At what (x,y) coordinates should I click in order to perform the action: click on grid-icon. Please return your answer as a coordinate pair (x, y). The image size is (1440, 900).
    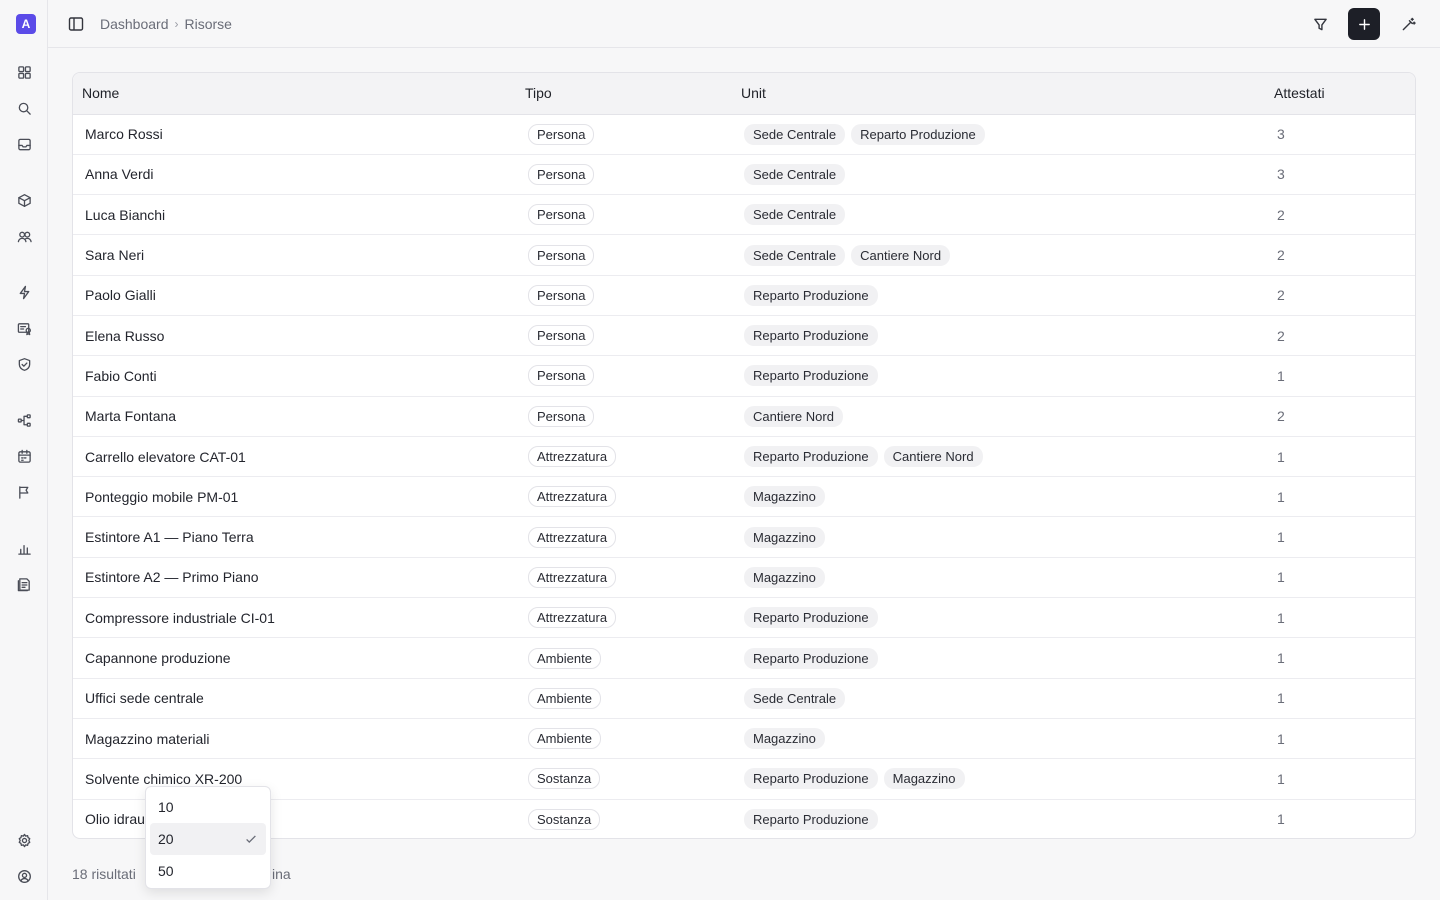
    Looking at the image, I should click on (24, 72).